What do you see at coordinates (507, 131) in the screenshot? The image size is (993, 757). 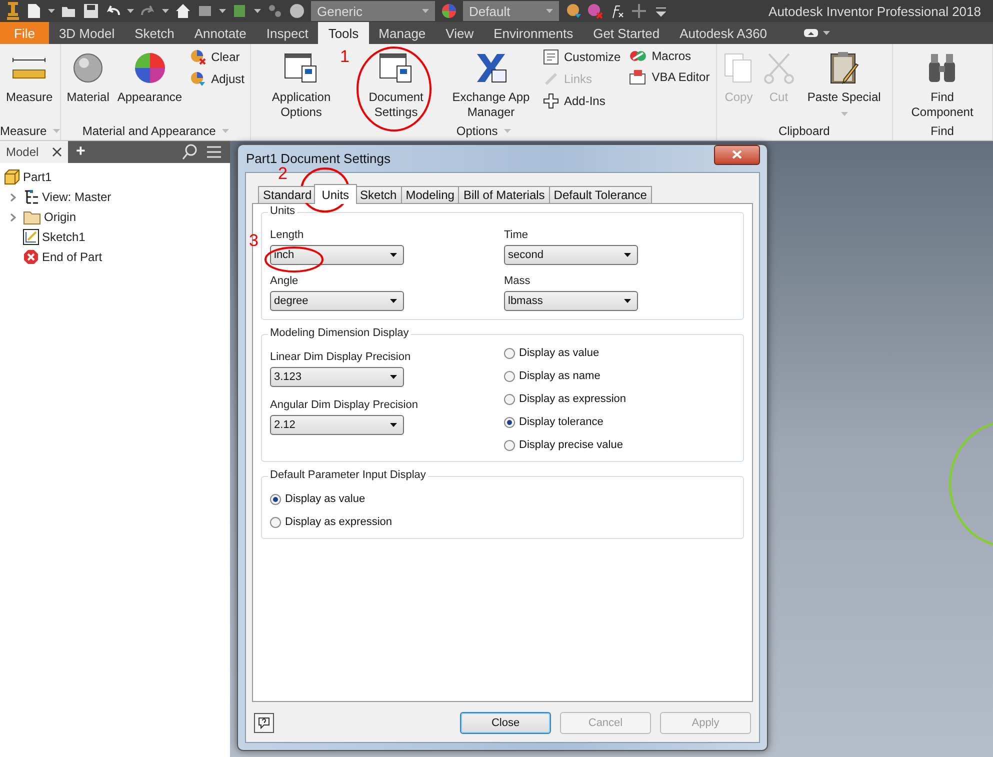 I see `dropdown-caret-icon` at bounding box center [507, 131].